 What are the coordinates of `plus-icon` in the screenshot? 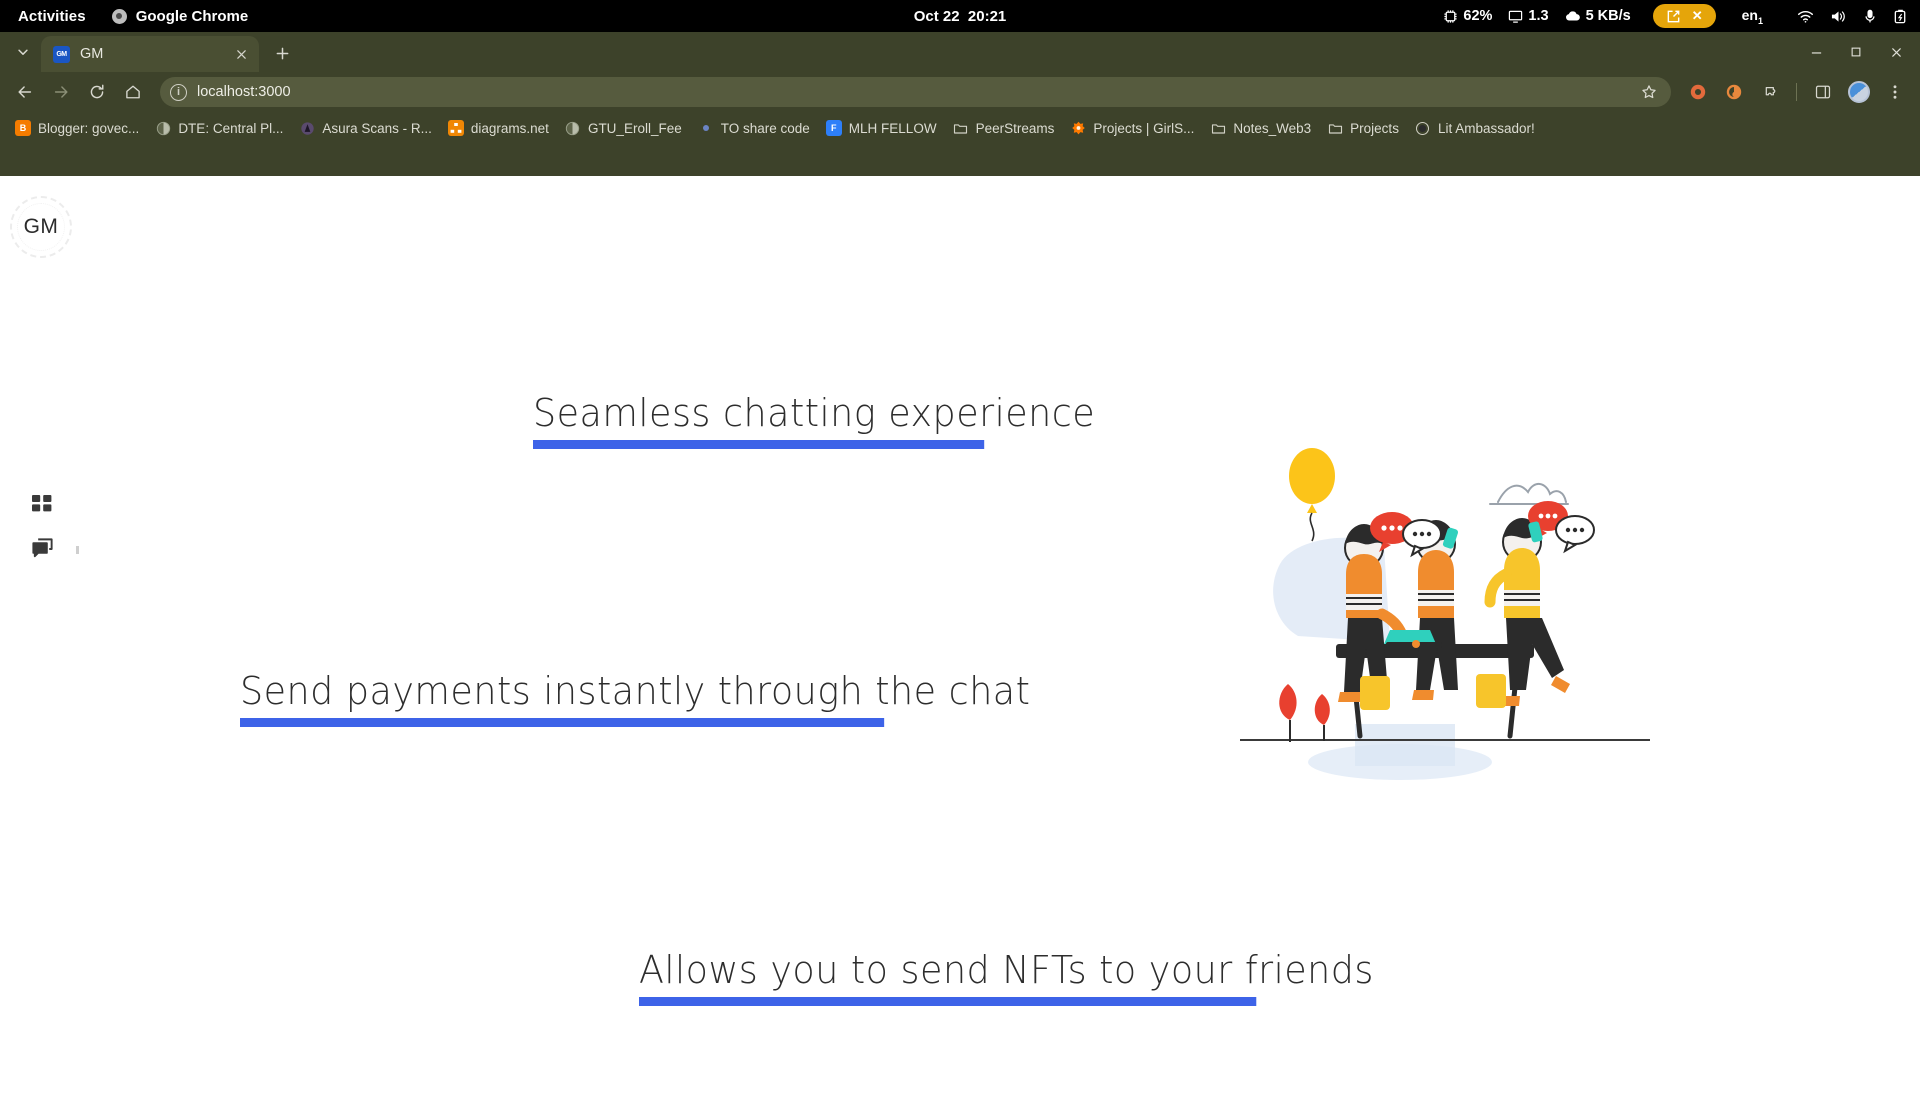 It's located at (282, 53).